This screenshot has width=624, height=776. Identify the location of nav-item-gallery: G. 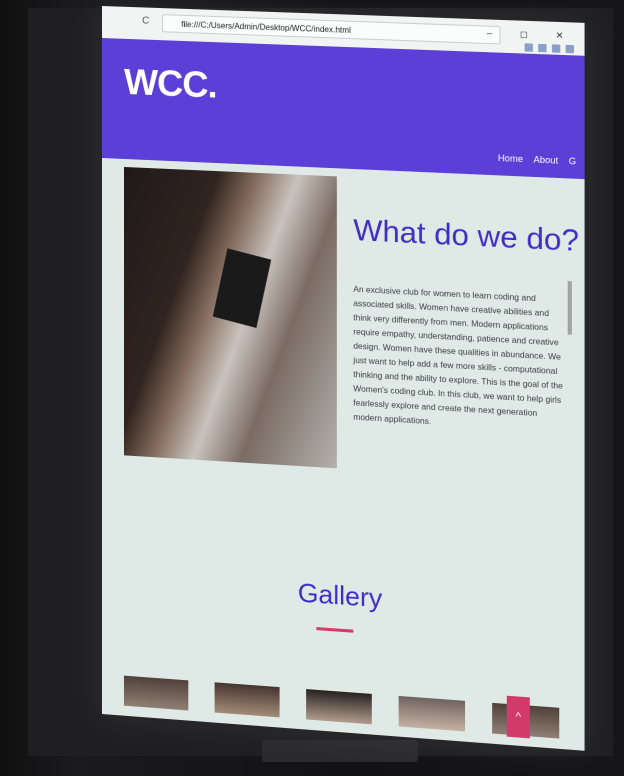
(572, 161).